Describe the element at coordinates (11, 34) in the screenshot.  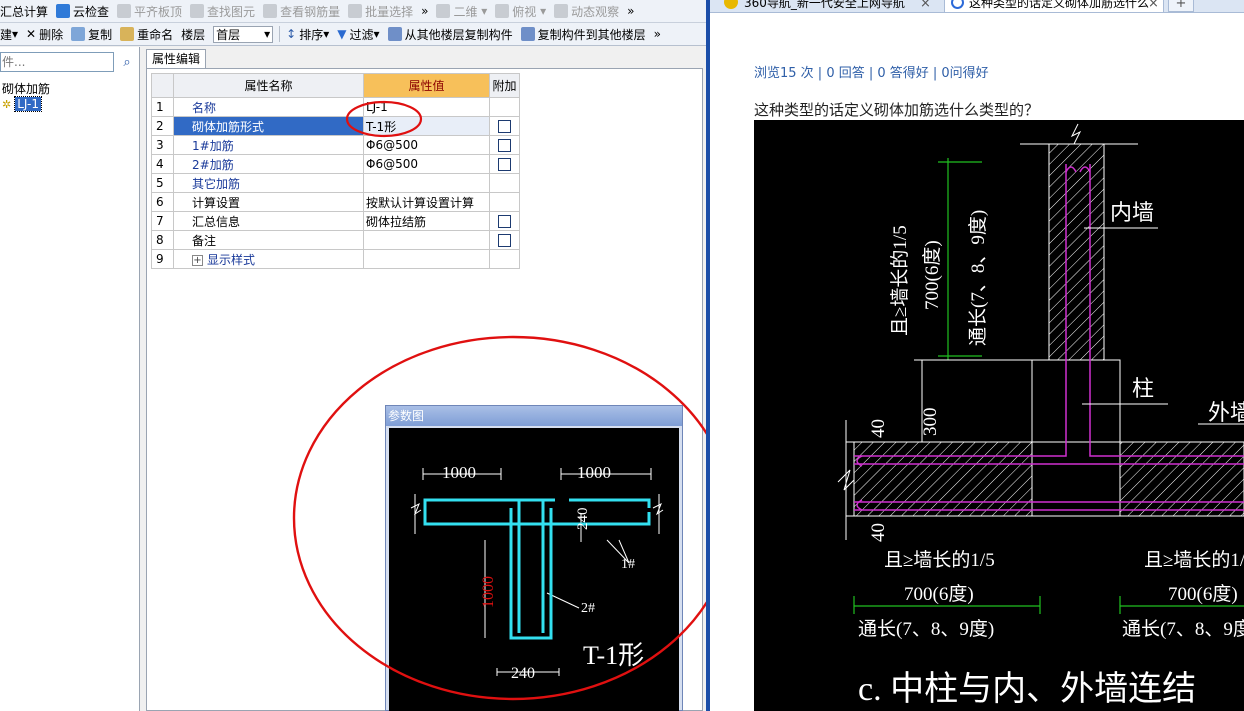
I see `new-dropdown: 建 ▾` at that location.